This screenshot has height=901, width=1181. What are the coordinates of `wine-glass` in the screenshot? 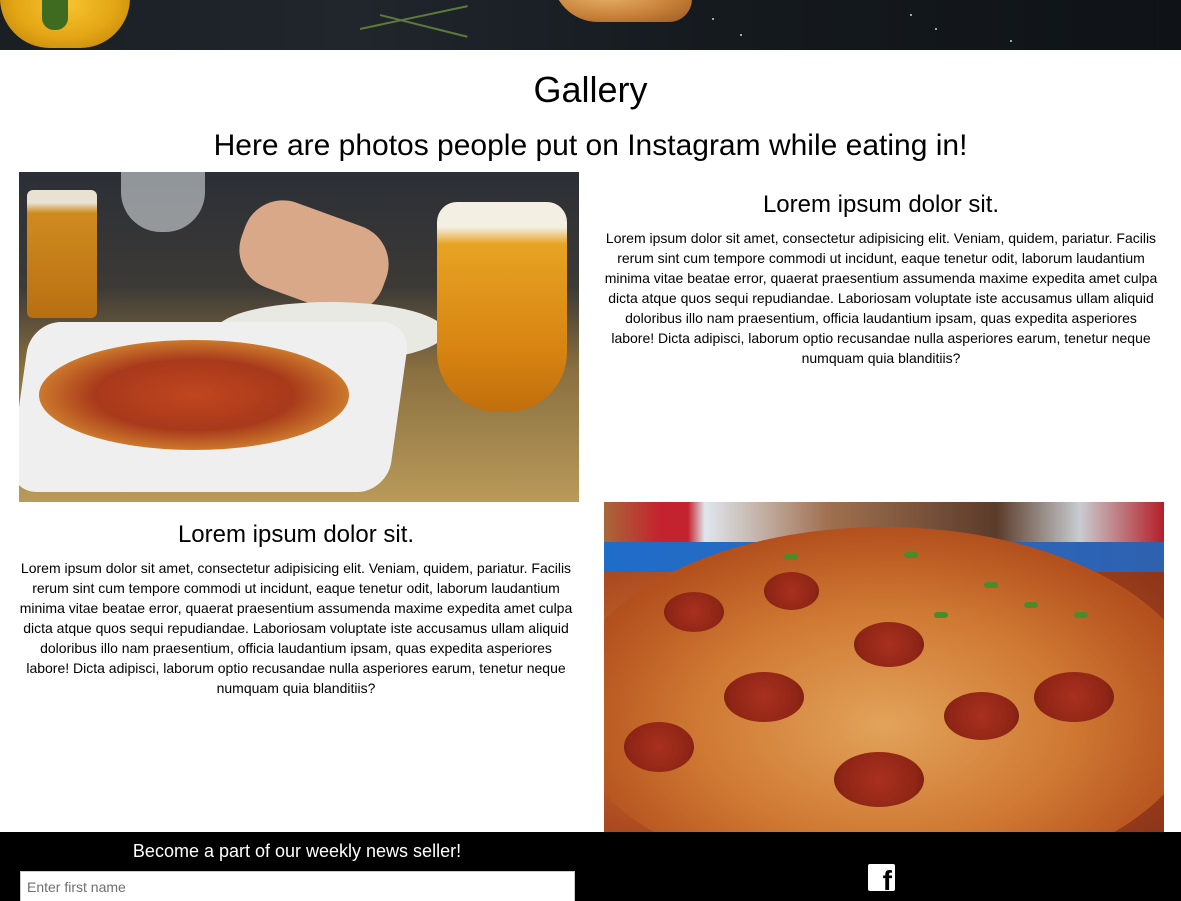 It's located at (163, 202).